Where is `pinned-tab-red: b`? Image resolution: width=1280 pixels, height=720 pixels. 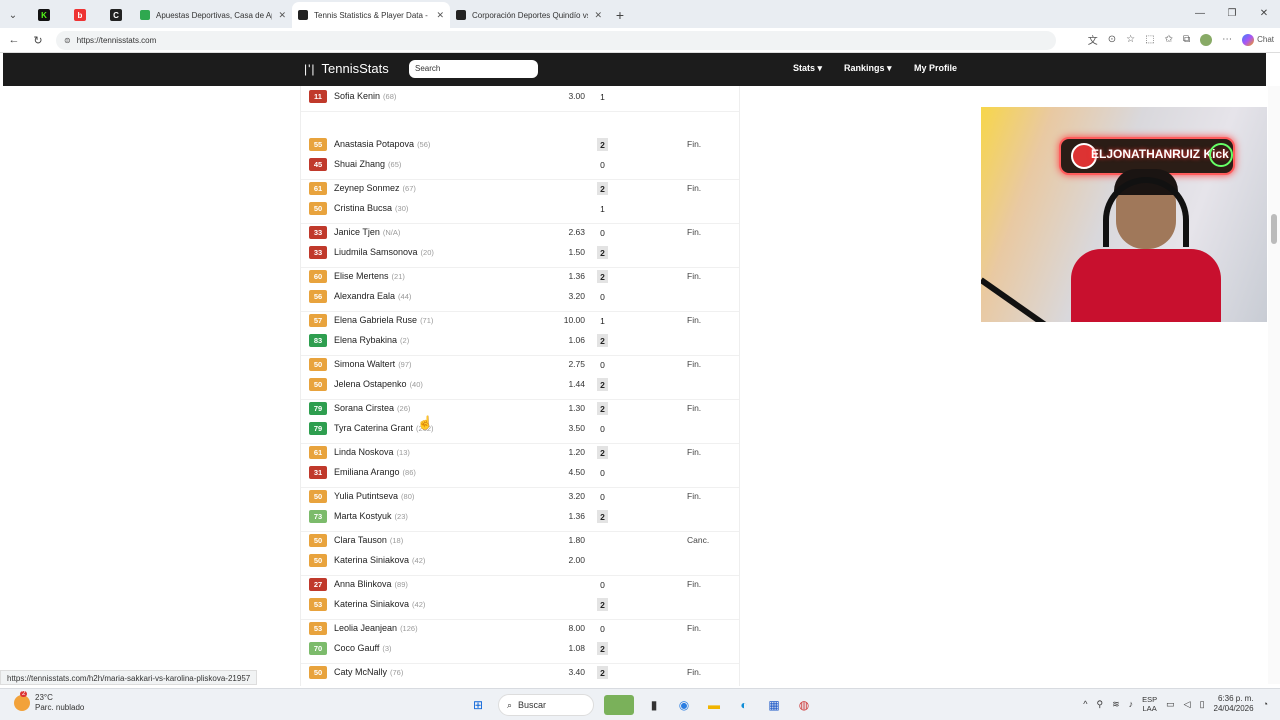
pinned-tab-red: b is located at coordinates (80, 15).